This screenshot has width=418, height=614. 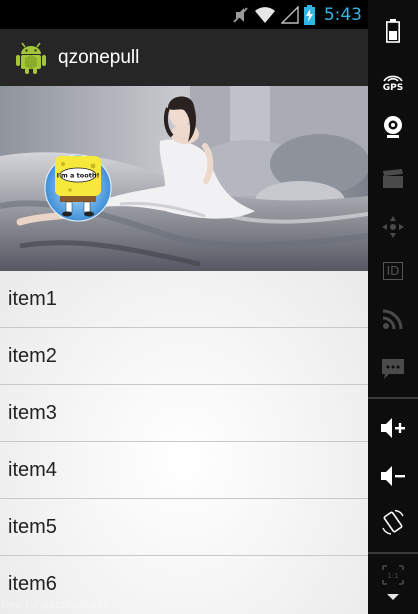 I want to click on id-button: ID, so click(x=393, y=271).